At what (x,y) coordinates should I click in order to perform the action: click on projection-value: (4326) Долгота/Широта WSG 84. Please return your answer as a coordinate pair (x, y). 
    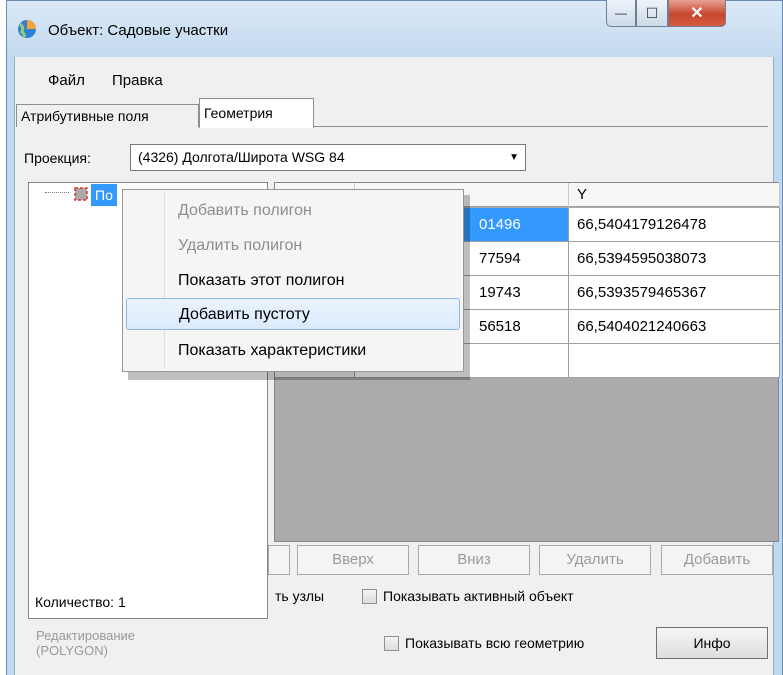
    Looking at the image, I should click on (241, 157).